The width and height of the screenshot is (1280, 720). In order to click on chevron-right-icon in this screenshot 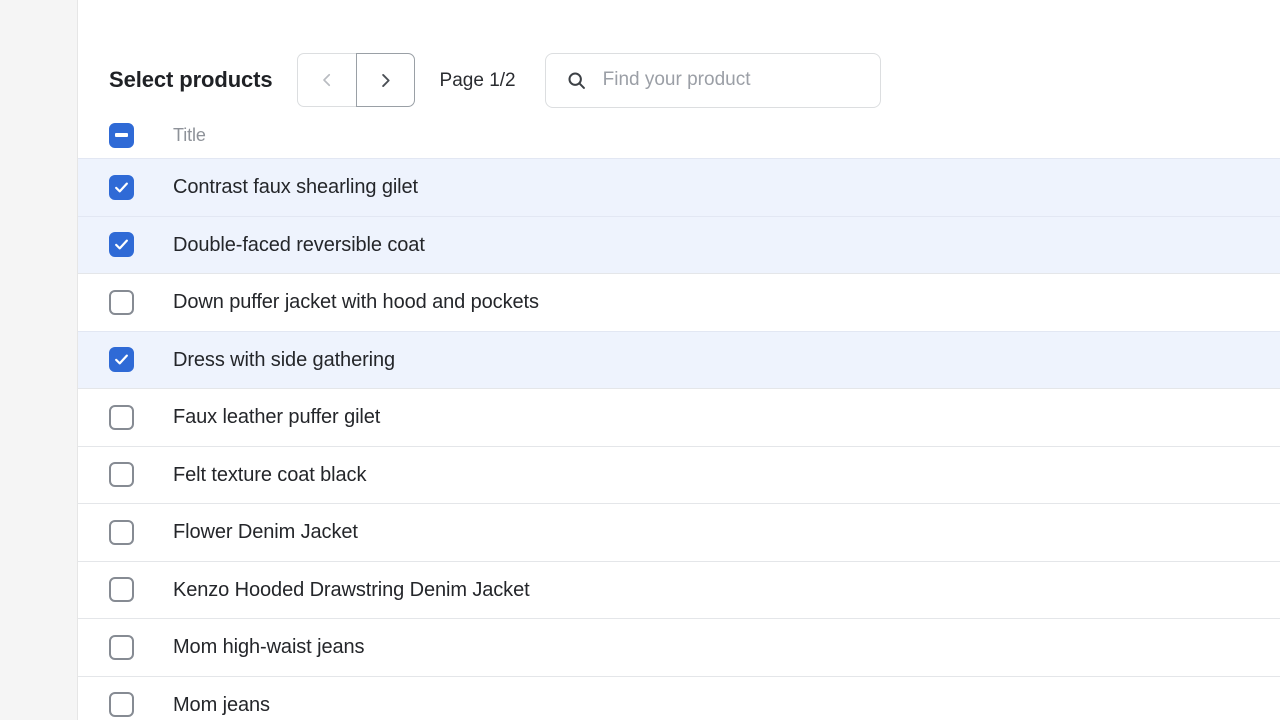, I will do `click(385, 80)`.